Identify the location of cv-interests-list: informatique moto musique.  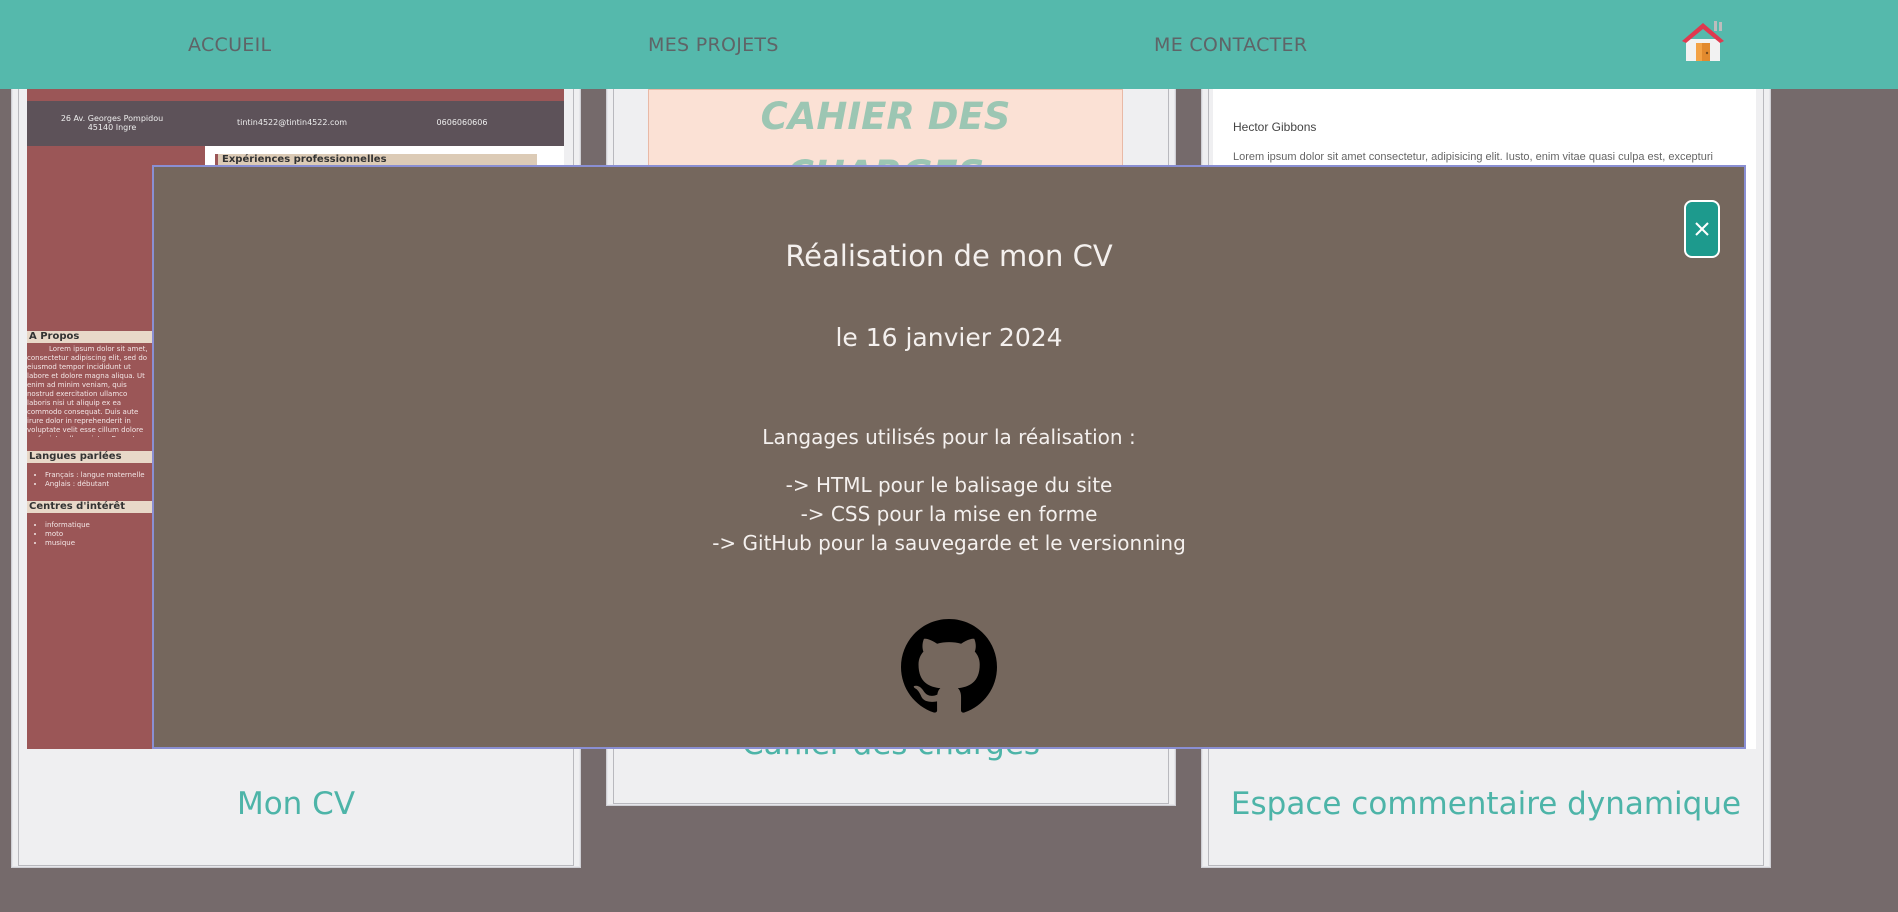
(89, 534).